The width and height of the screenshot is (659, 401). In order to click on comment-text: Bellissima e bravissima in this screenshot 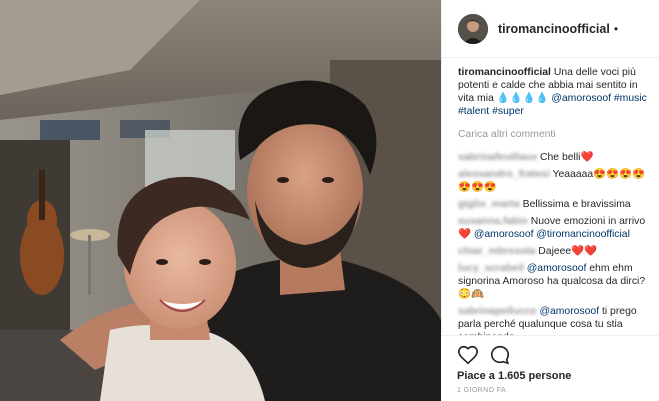, I will do `click(576, 204)`.